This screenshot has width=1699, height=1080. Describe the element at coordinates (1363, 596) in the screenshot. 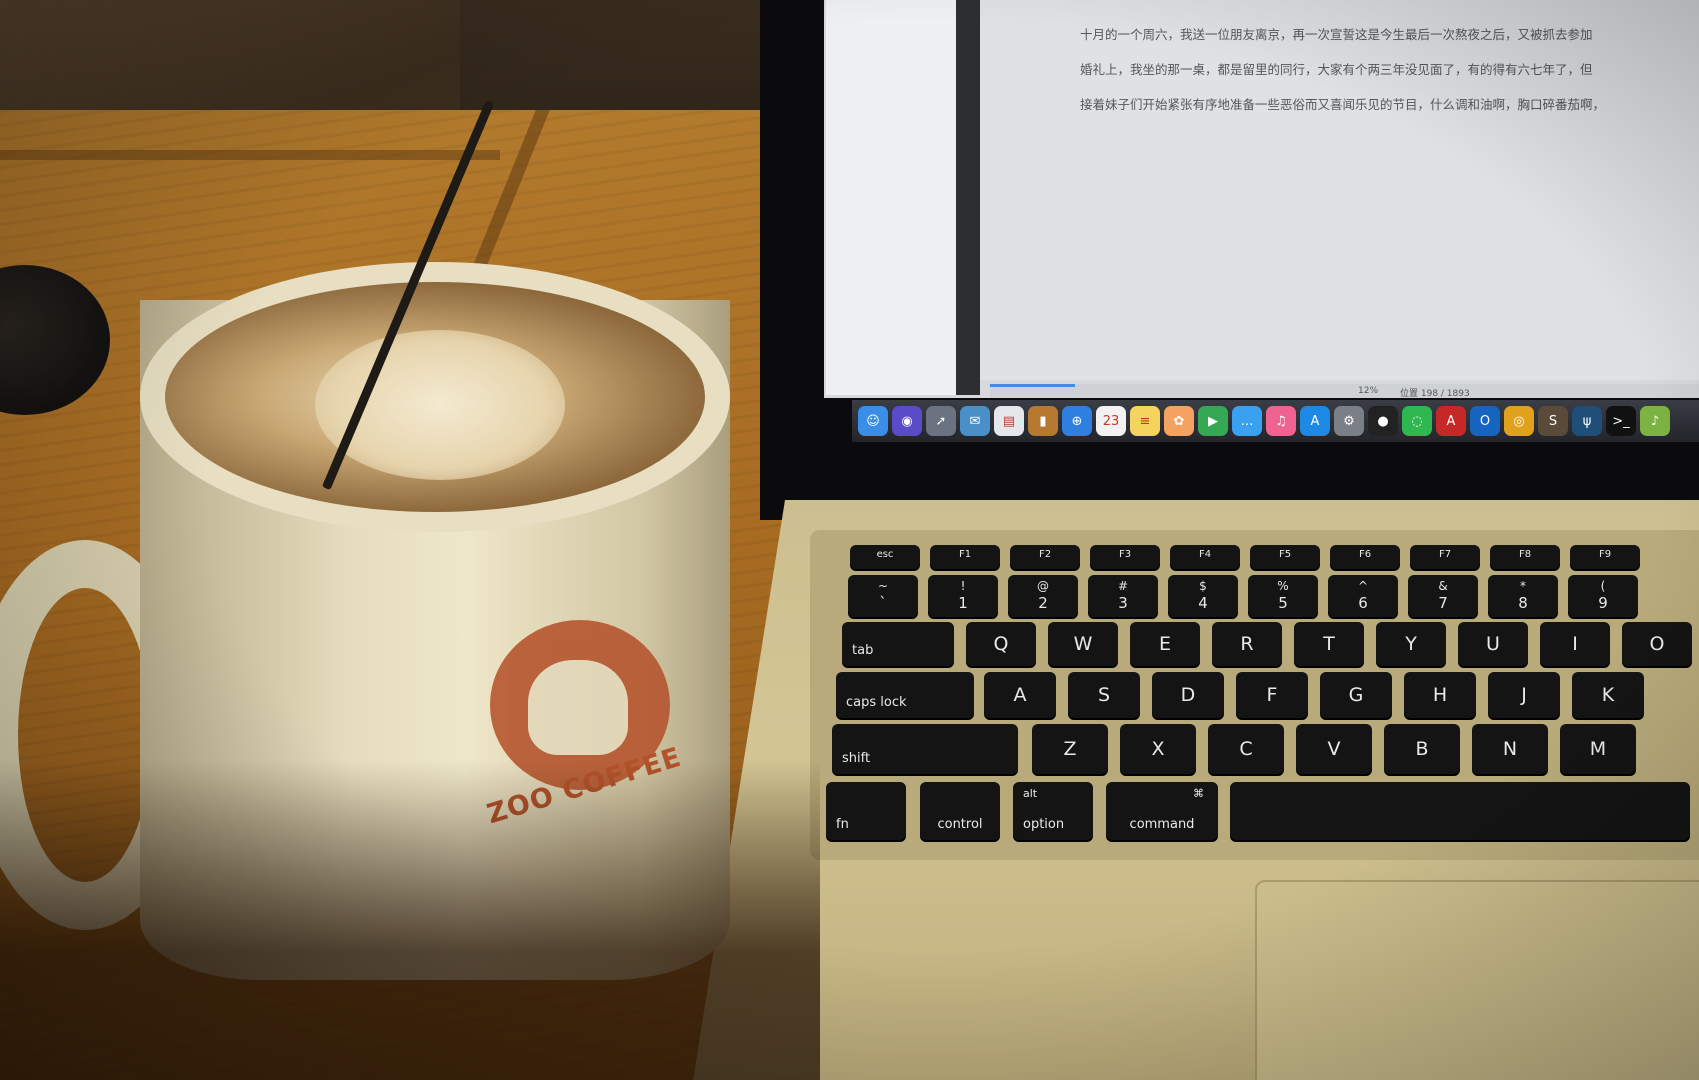

I see `number-key: ^ 6` at that location.